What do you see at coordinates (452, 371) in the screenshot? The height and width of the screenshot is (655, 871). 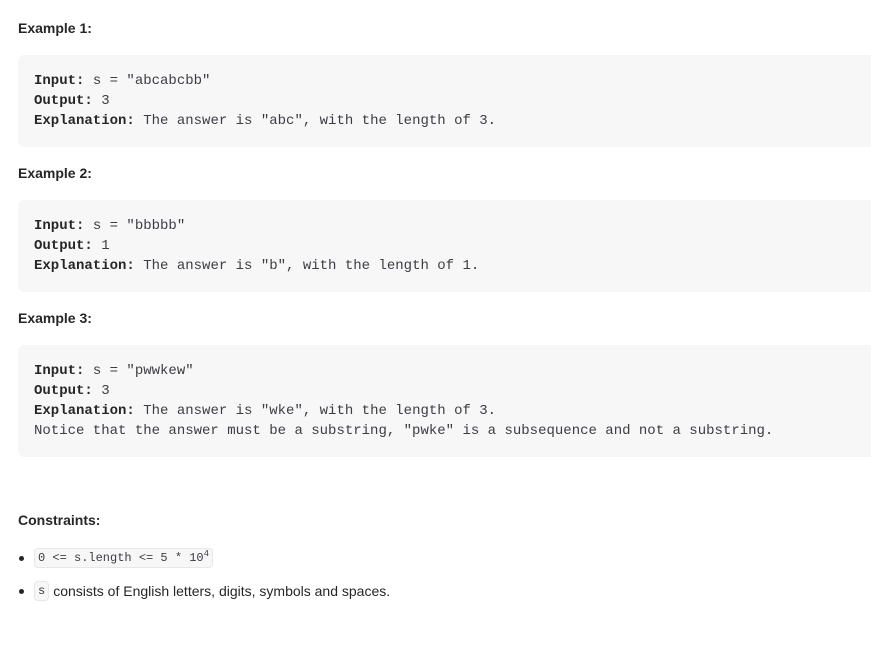 I see `example-3-input-line: Input: s = "pwwkew"` at bounding box center [452, 371].